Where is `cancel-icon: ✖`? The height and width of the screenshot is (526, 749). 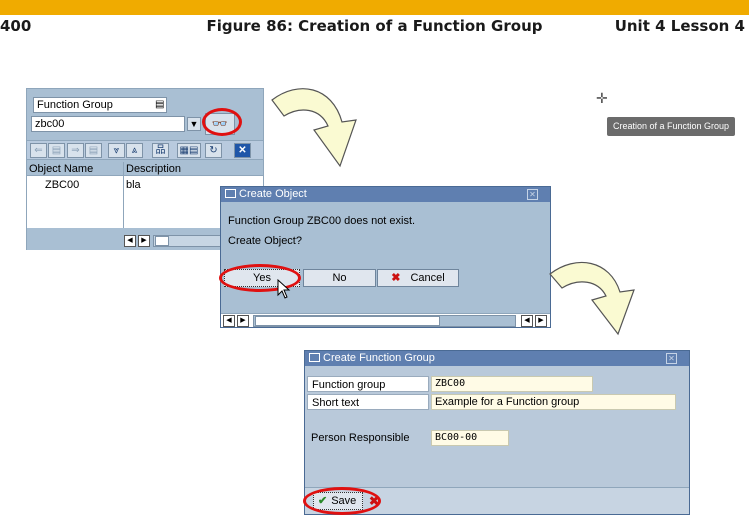
cancel-icon: ✖ is located at coordinates (396, 278).